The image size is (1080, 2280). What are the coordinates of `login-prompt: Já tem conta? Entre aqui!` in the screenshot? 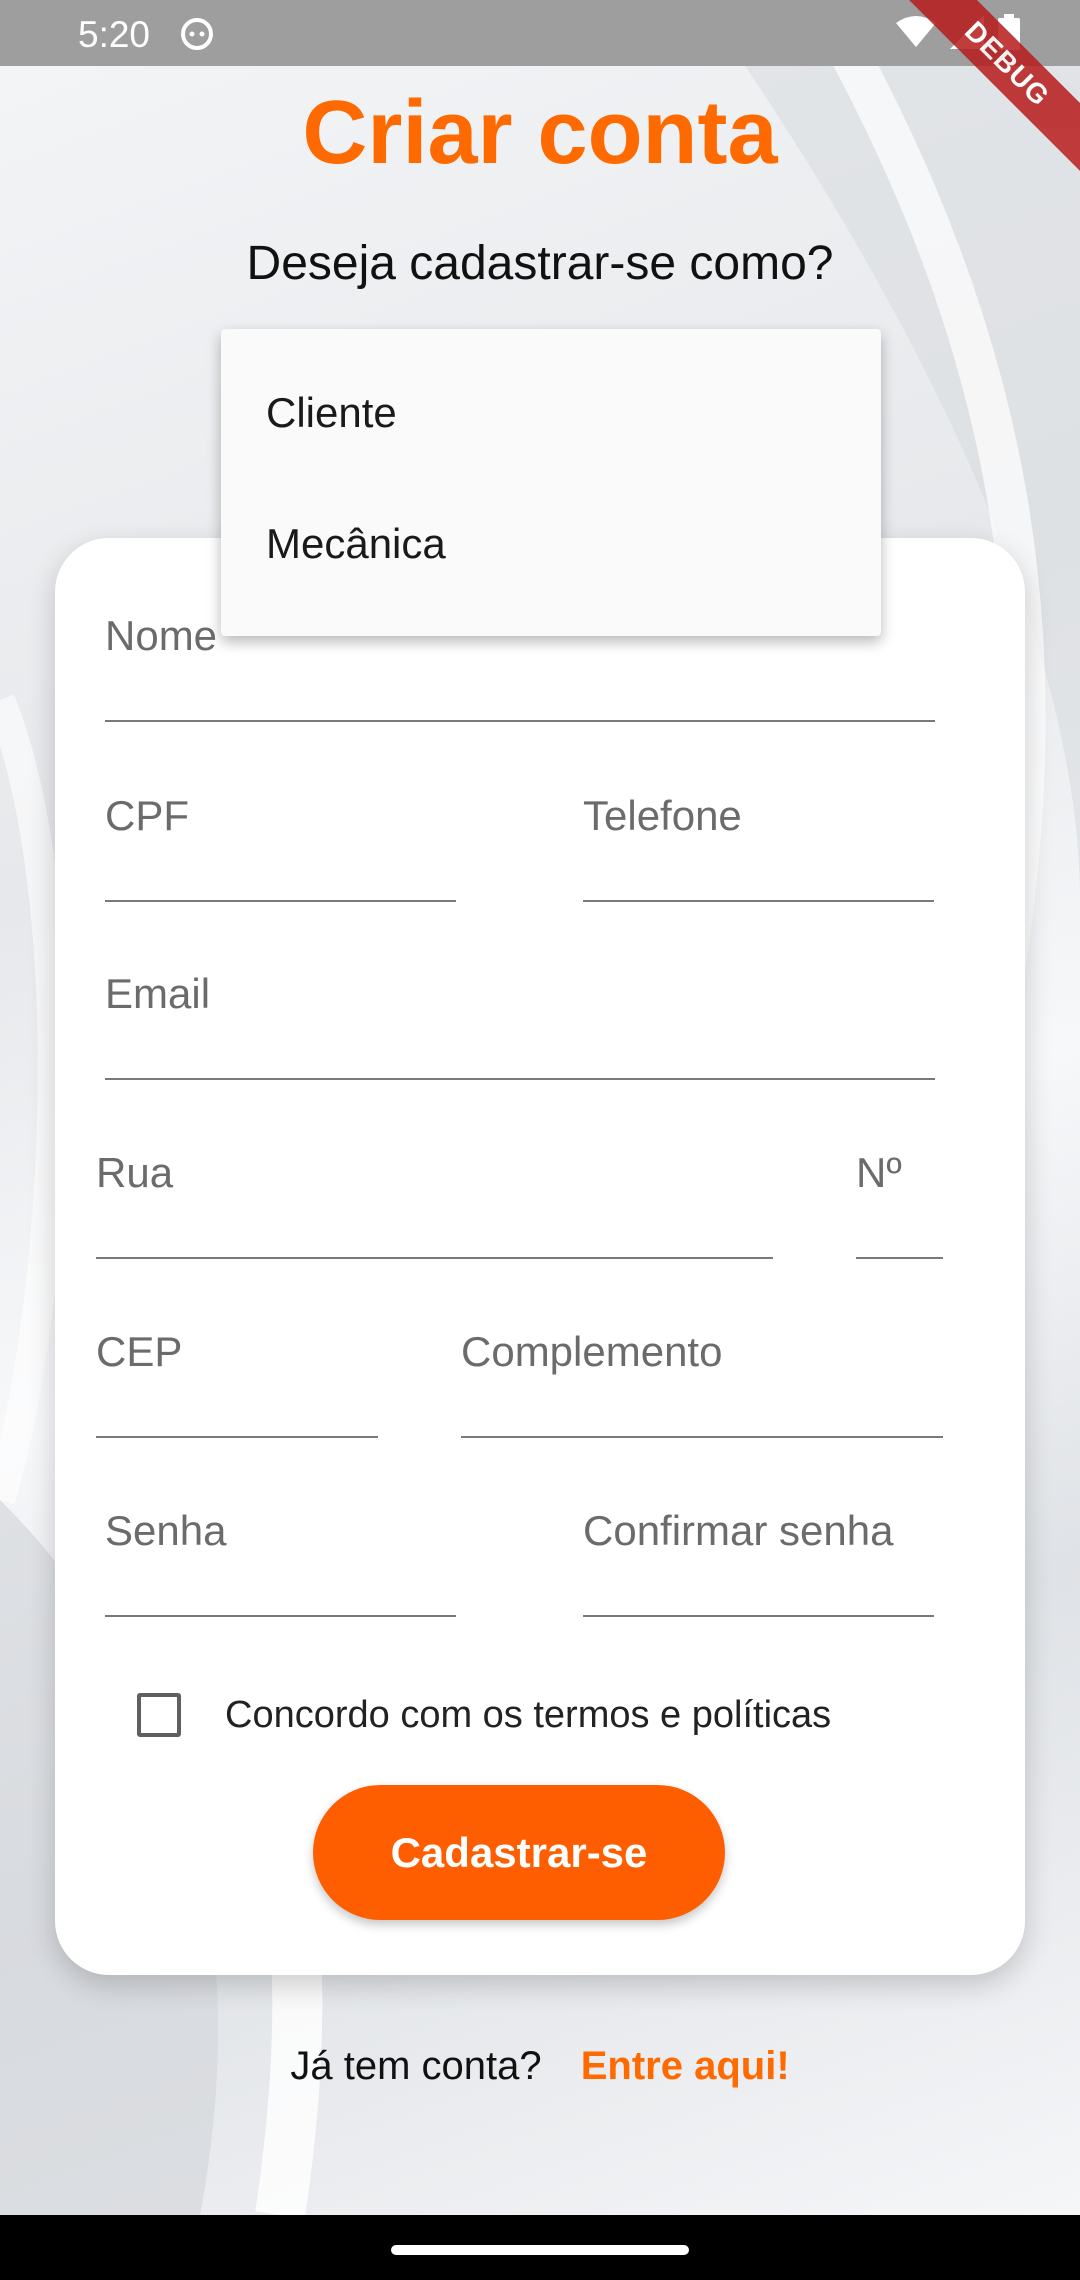 It's located at (540, 2066).